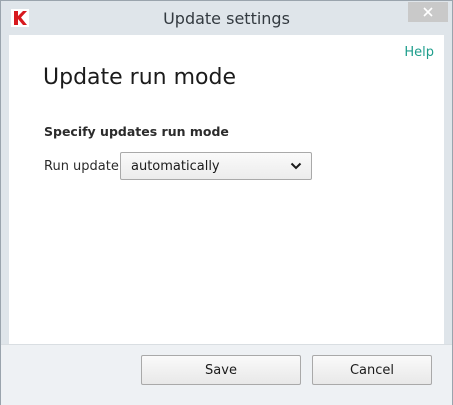 Image resolution: width=453 pixels, height=405 pixels. I want to click on close-button, so click(428, 12).